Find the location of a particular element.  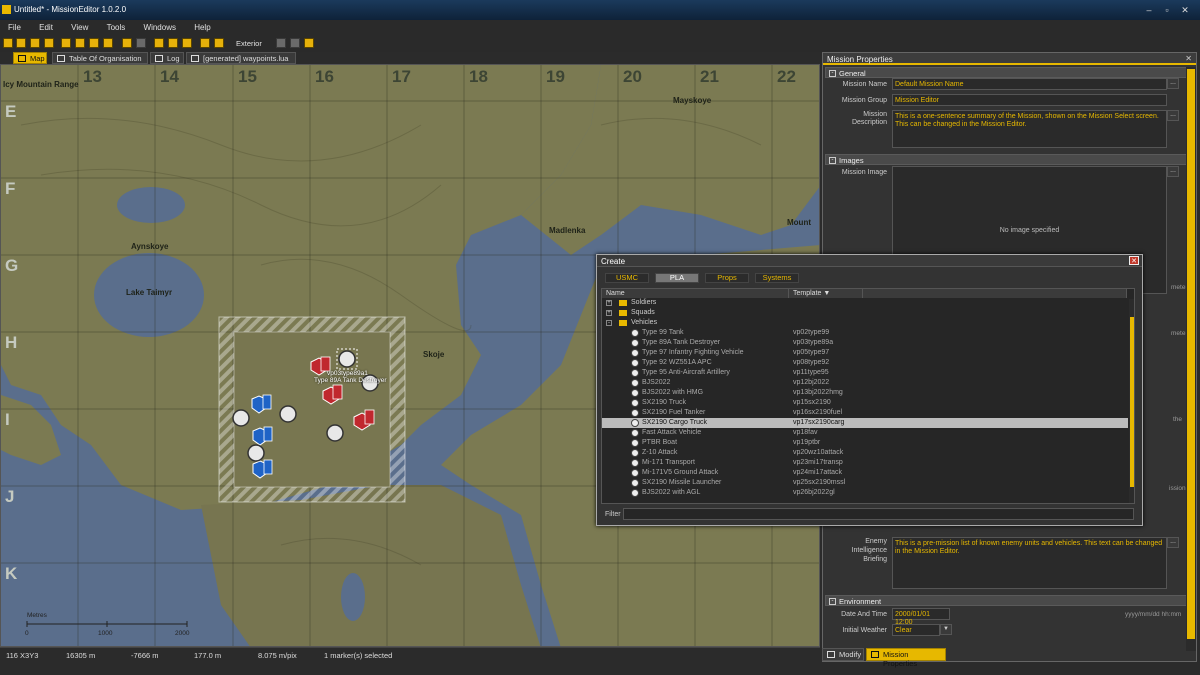

section-general: - General is located at coordinates (1006, 72).